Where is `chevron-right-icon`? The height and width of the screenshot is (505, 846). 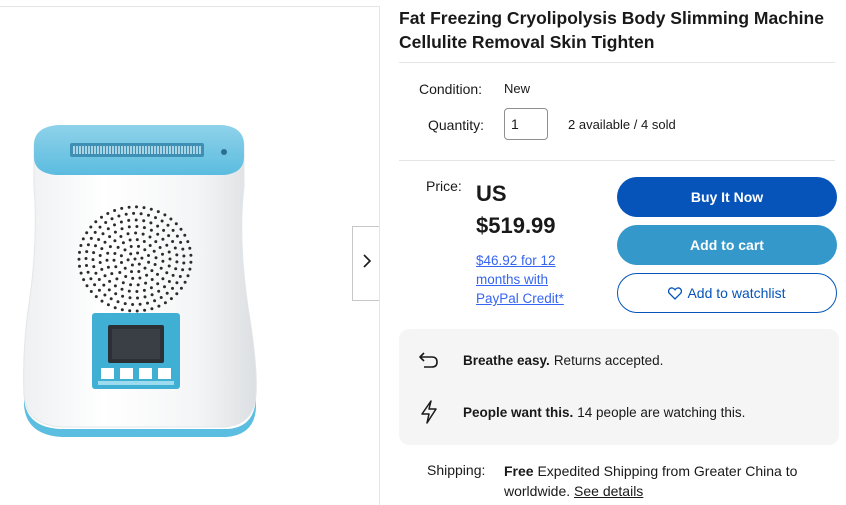
chevron-right-icon is located at coordinates (367, 263).